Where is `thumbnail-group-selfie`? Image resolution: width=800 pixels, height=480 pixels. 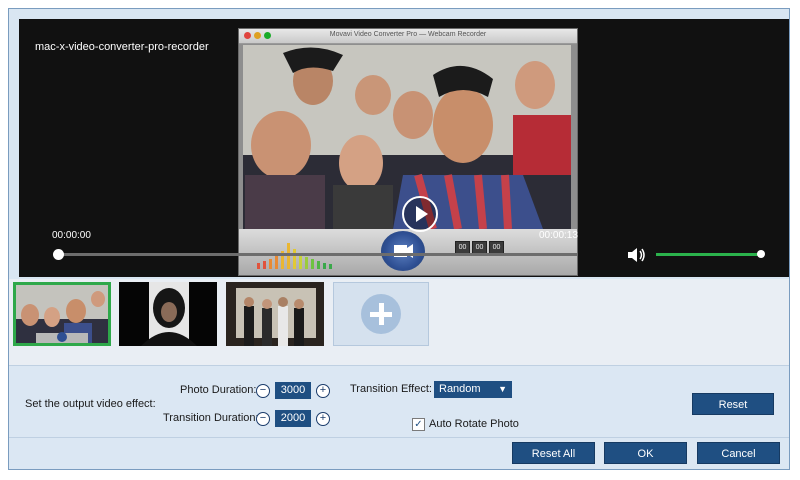 thumbnail-group-selfie is located at coordinates (62, 314).